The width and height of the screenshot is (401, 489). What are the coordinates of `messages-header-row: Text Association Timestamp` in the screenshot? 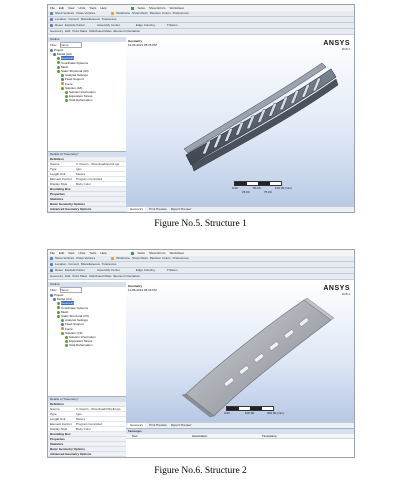 It's located at (240, 436).